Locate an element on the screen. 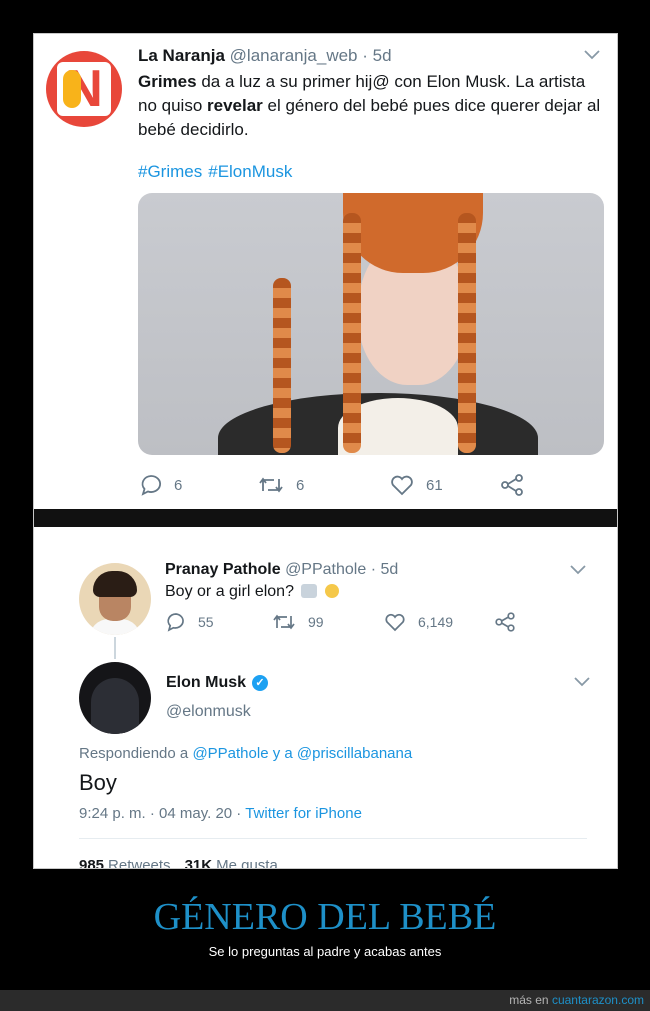 This screenshot has width=650, height=1011. avatar-hair is located at coordinates (115, 584).